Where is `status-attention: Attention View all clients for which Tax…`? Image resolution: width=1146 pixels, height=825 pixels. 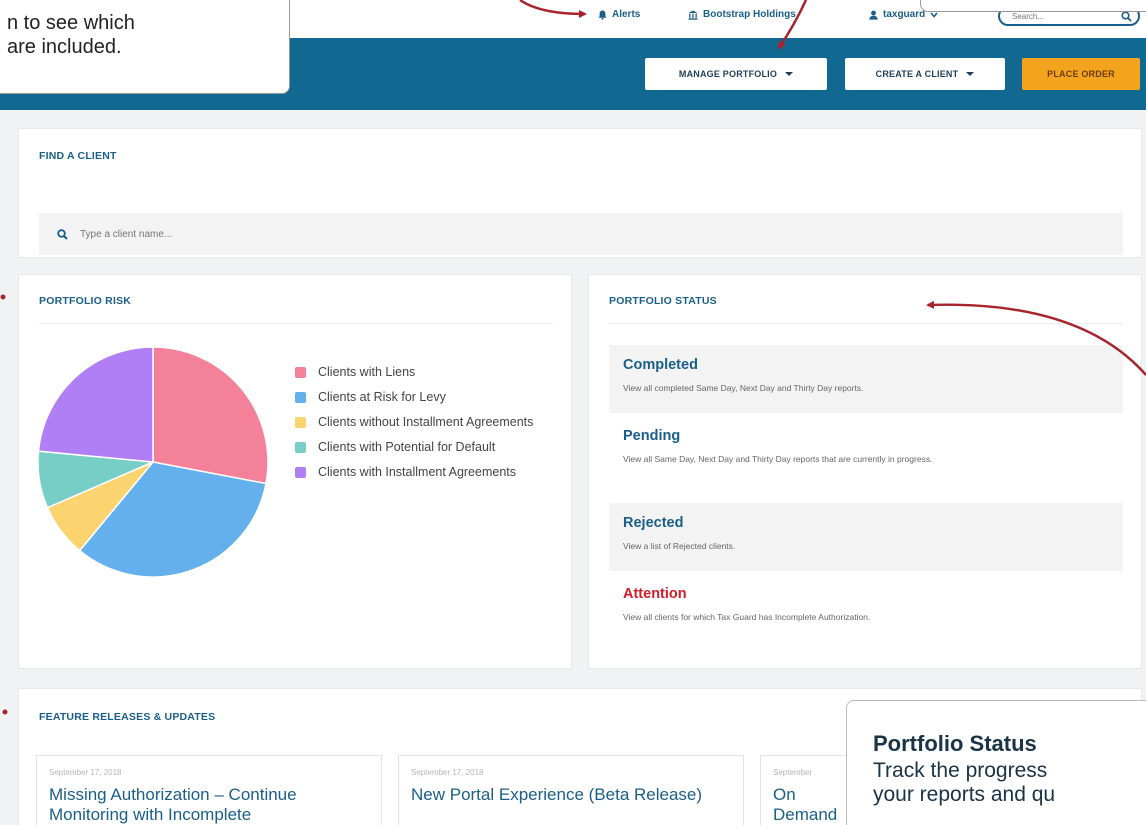
status-attention: Attention View all clients for which Tax… is located at coordinates (866, 608).